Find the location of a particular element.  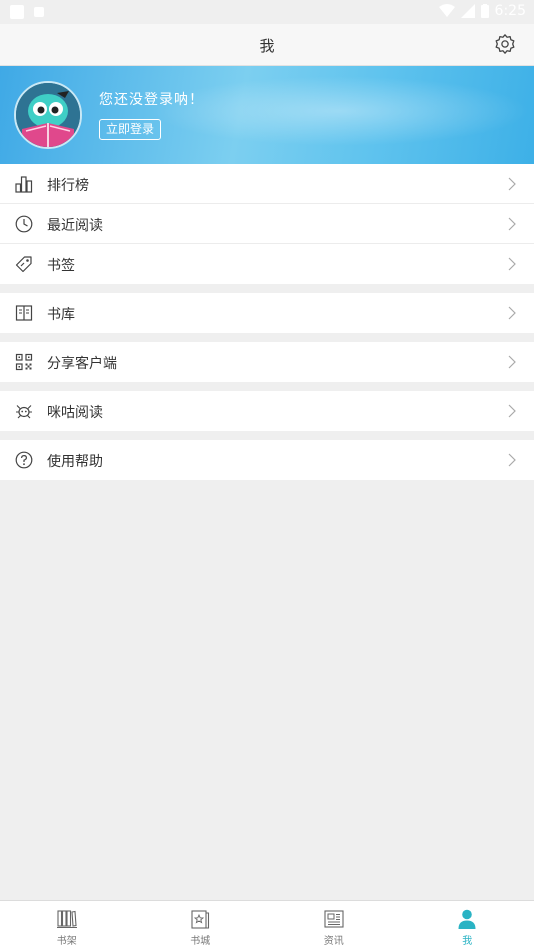

status-time: 6:25 is located at coordinates (510, 11).